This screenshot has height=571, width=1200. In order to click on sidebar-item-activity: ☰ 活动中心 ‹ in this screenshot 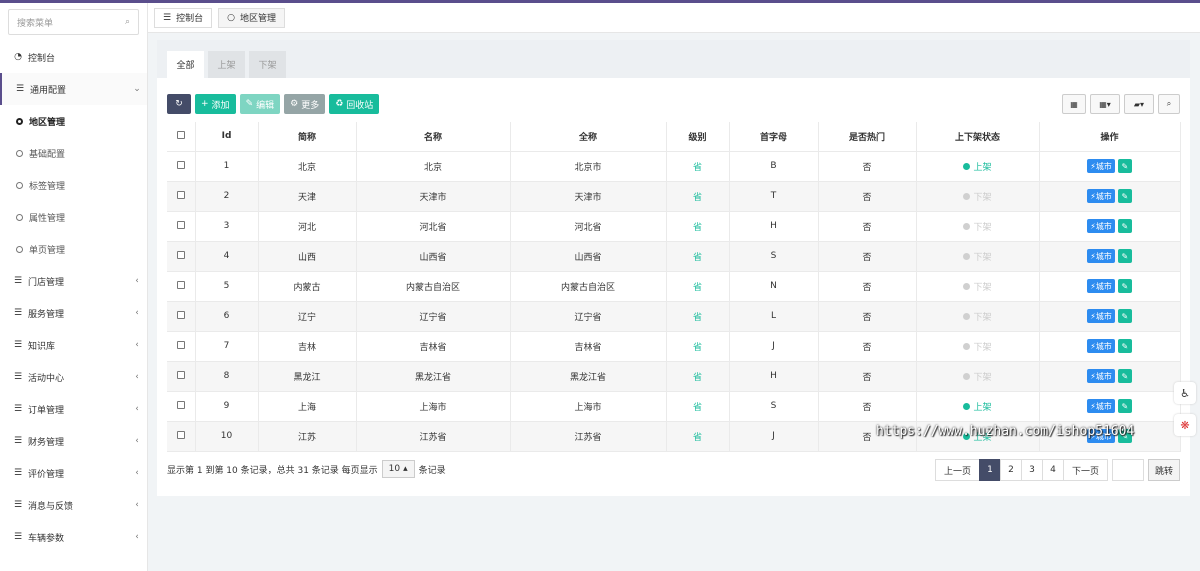, I will do `click(73, 377)`.